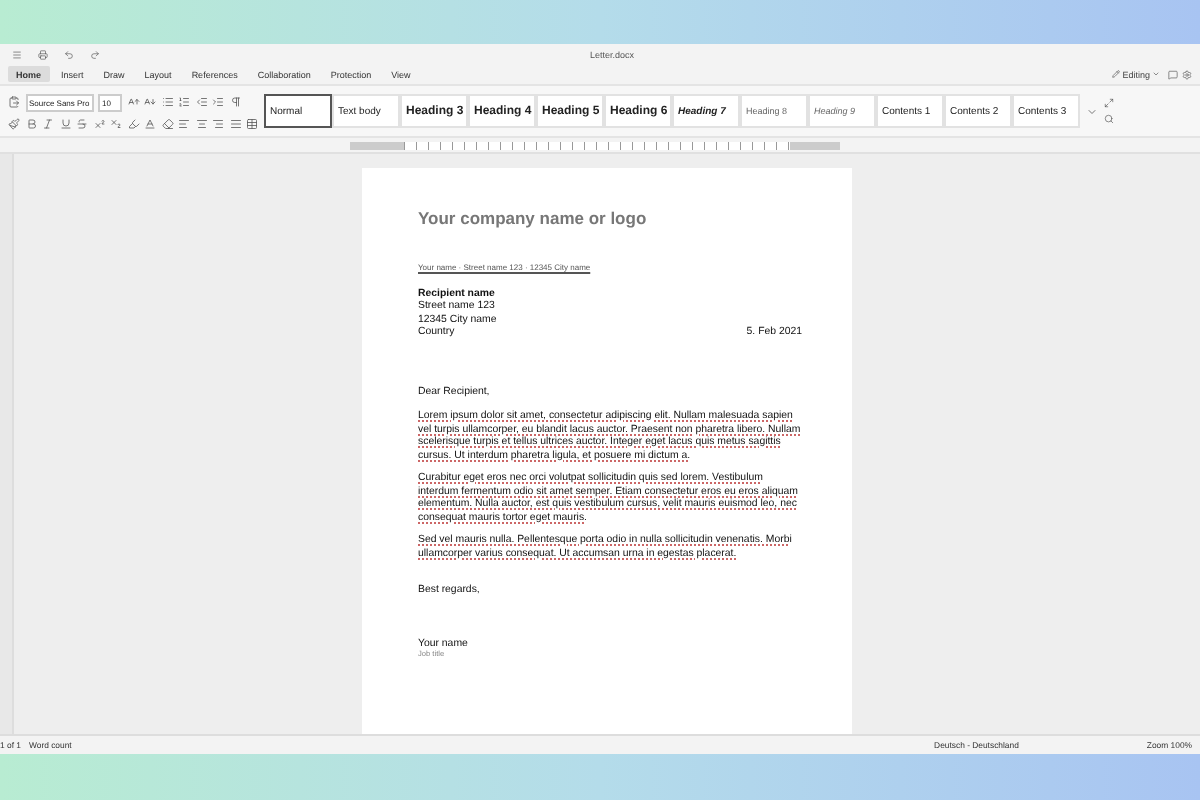  I want to click on justify-icon, so click(235, 123).